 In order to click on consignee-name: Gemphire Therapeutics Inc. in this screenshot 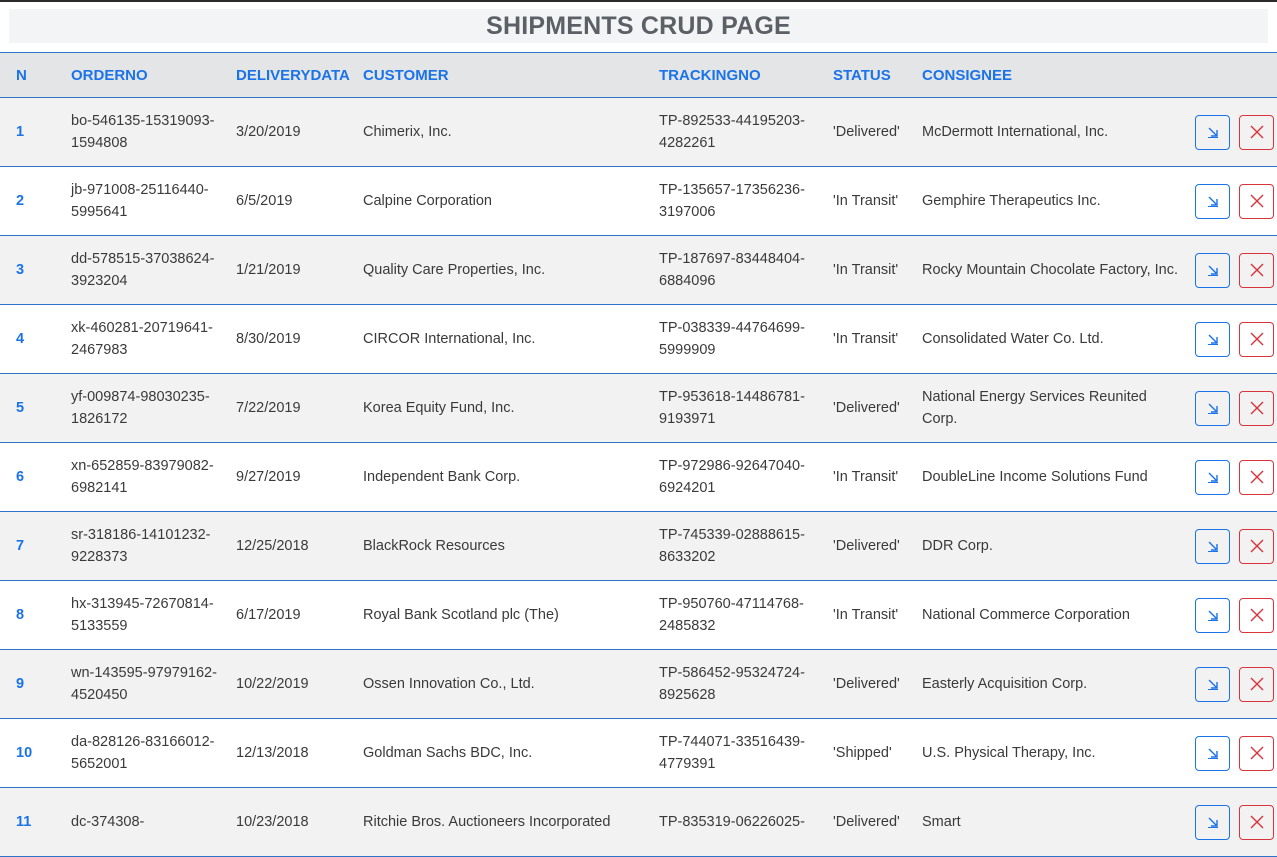, I will do `click(1011, 200)`.